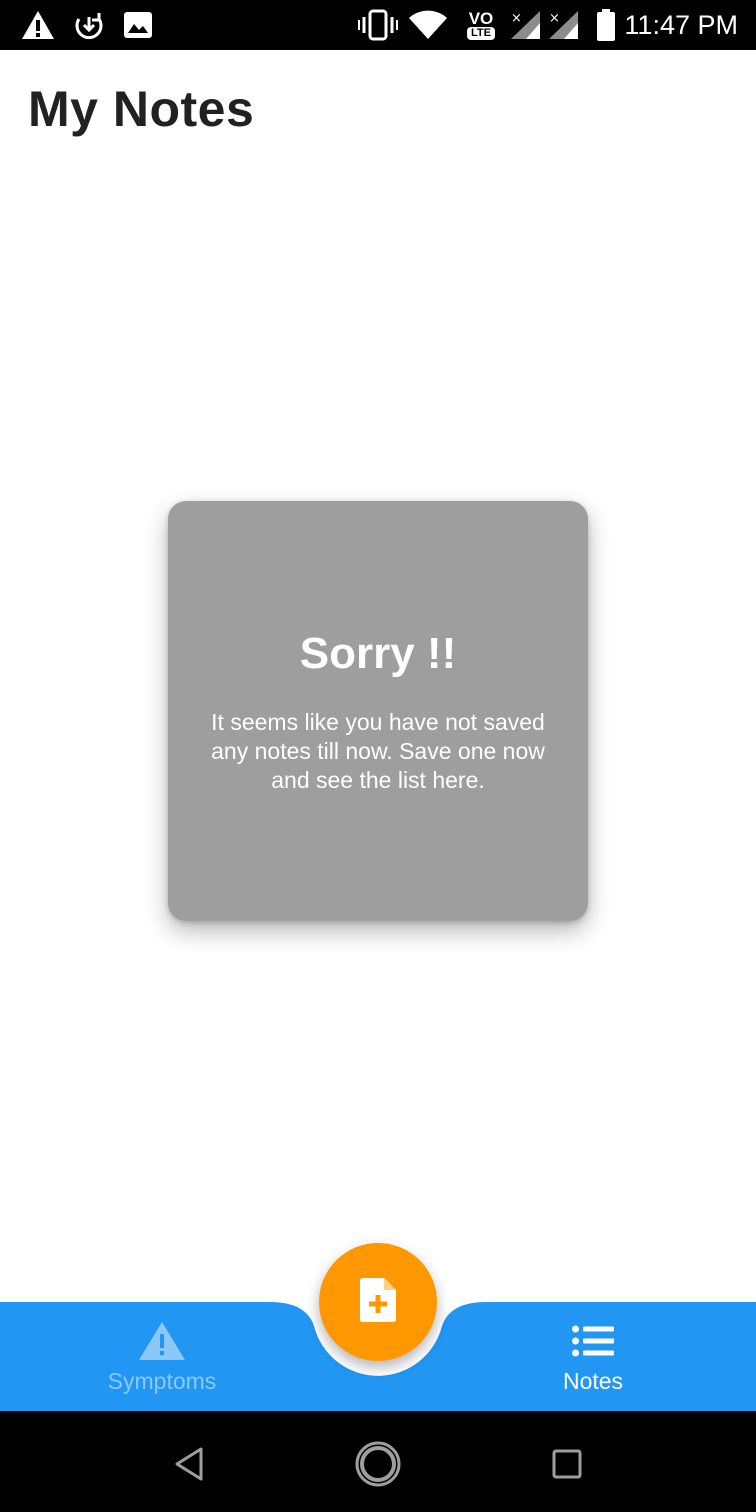 The image size is (756, 1512). What do you see at coordinates (481, 33) in the screenshot?
I see `lte-badge: LTE` at bounding box center [481, 33].